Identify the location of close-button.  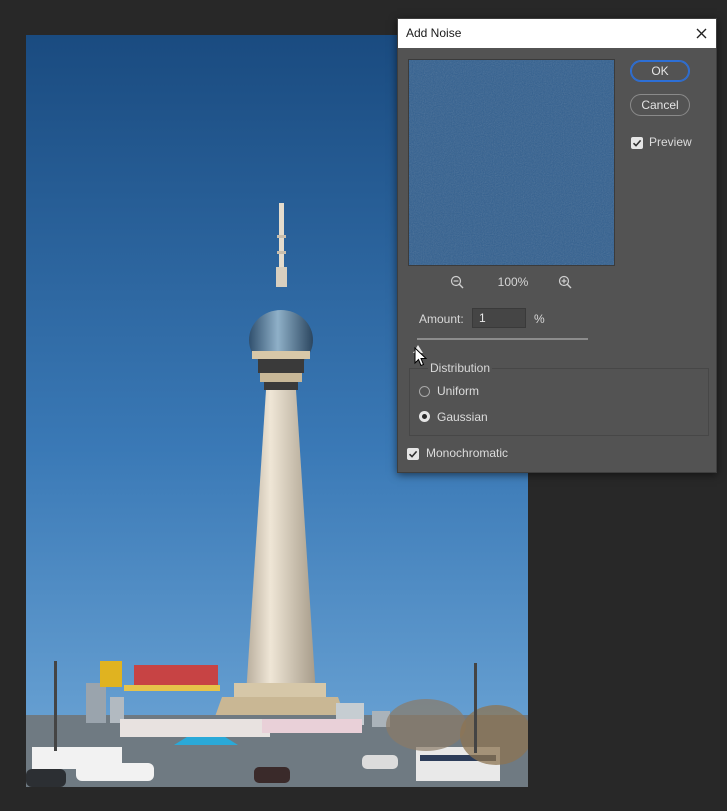
(701, 33).